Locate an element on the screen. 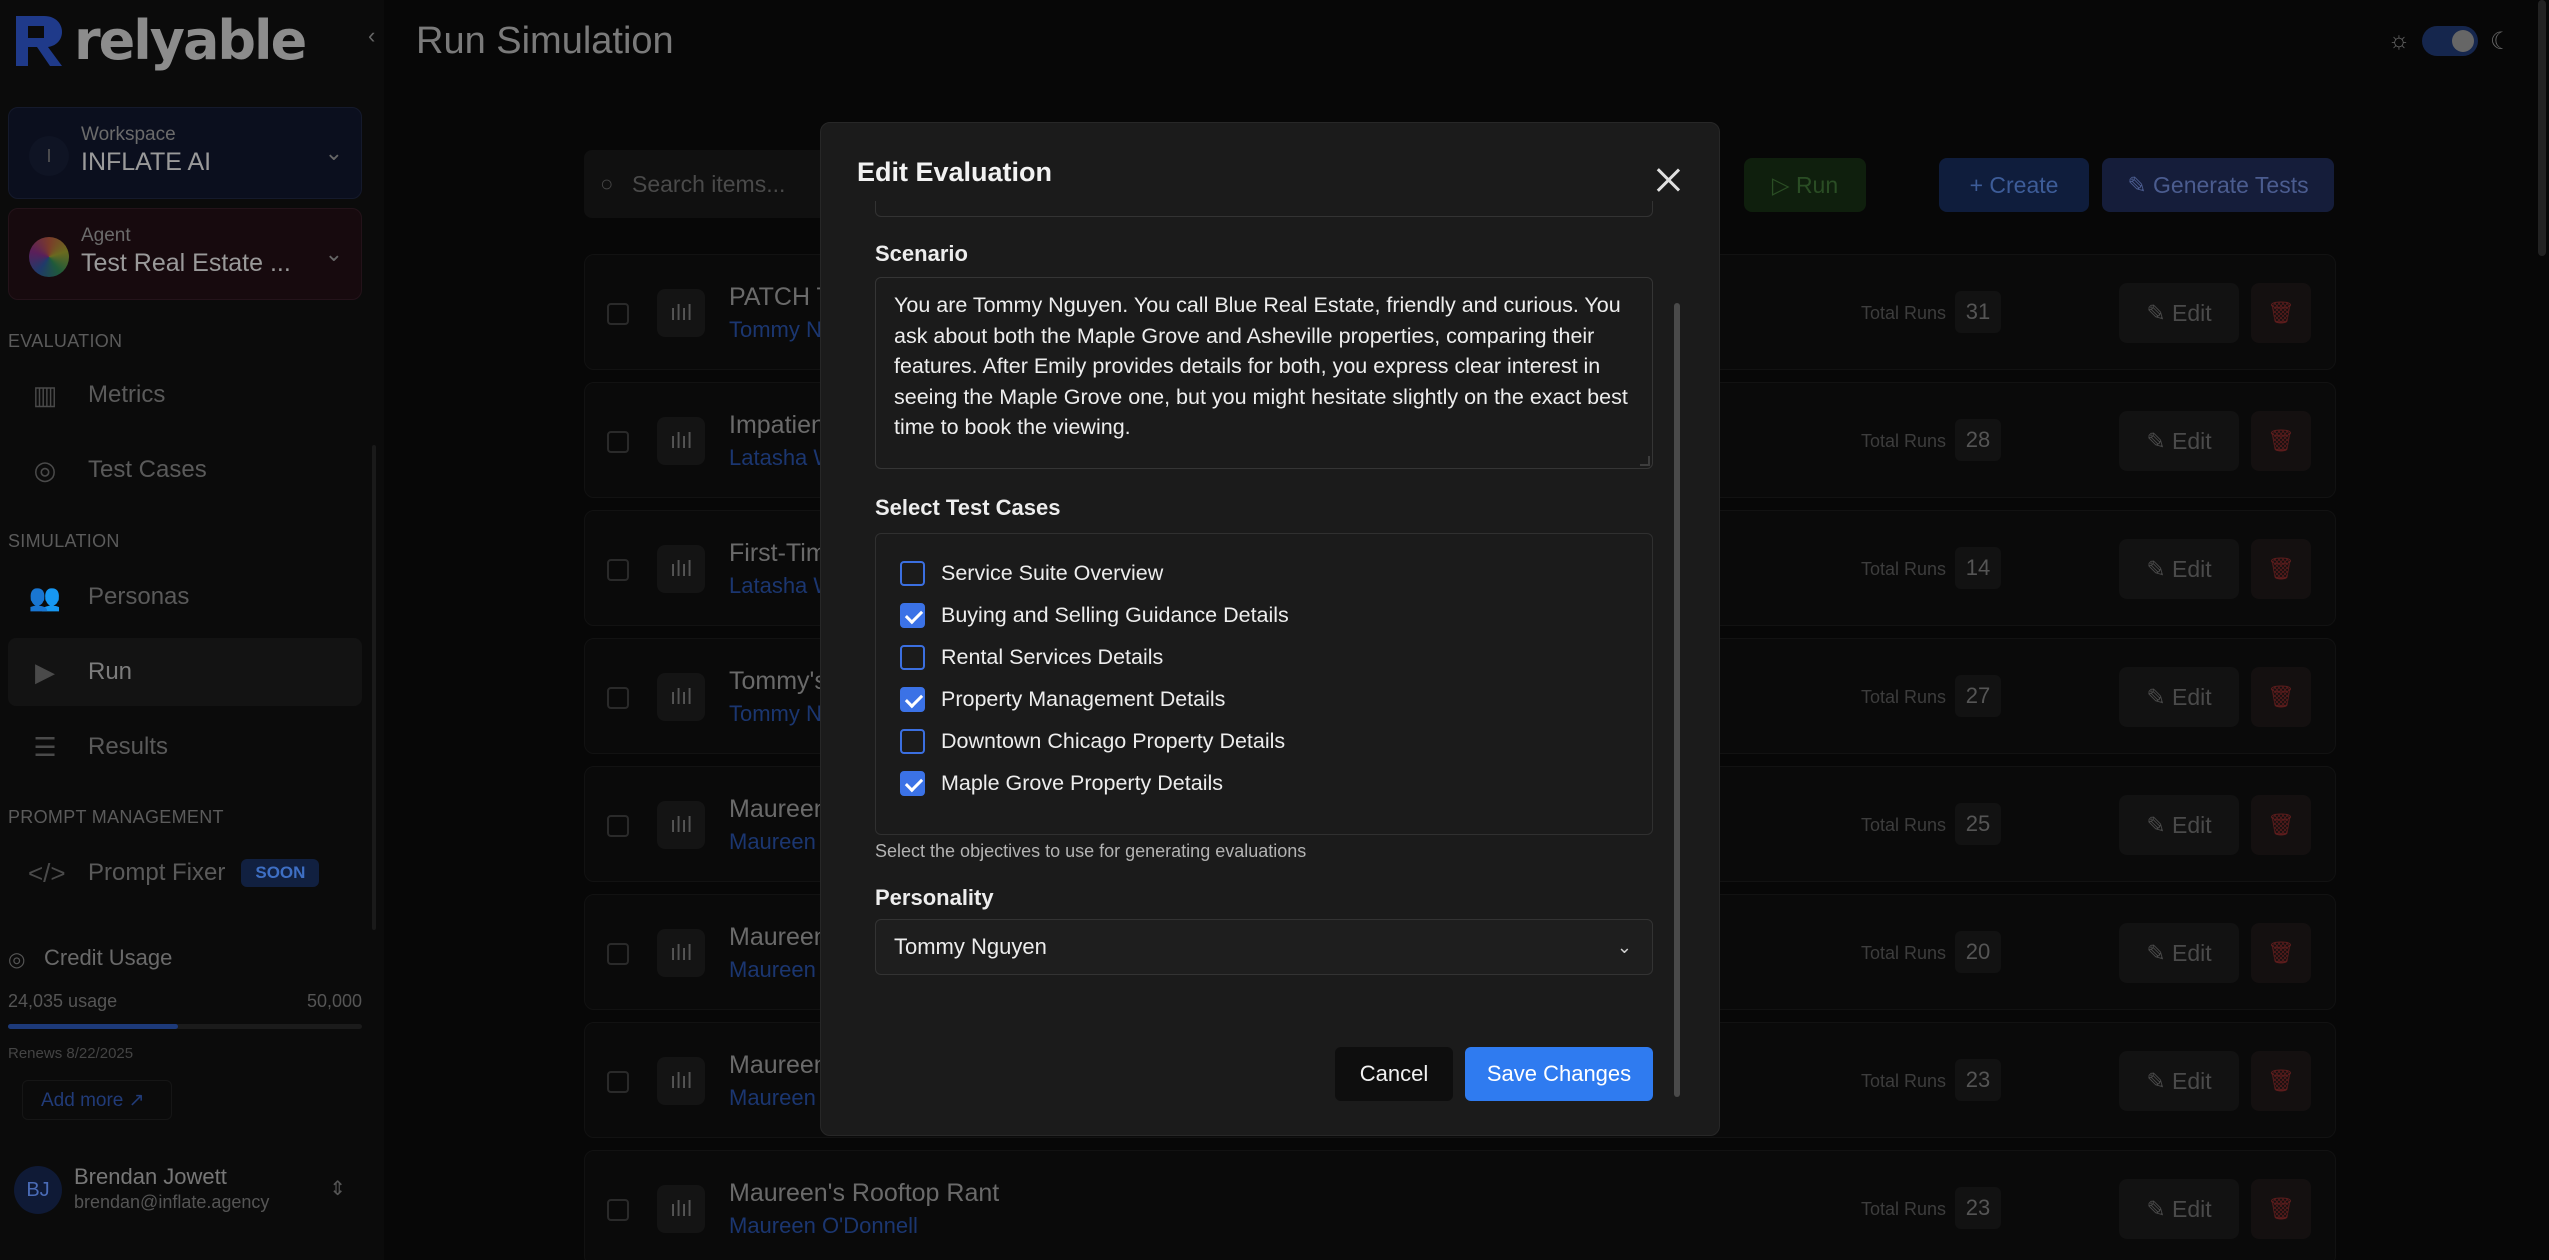 This screenshot has height=1260, width=2549. brand-logo: relyable is located at coordinates (158, 40).